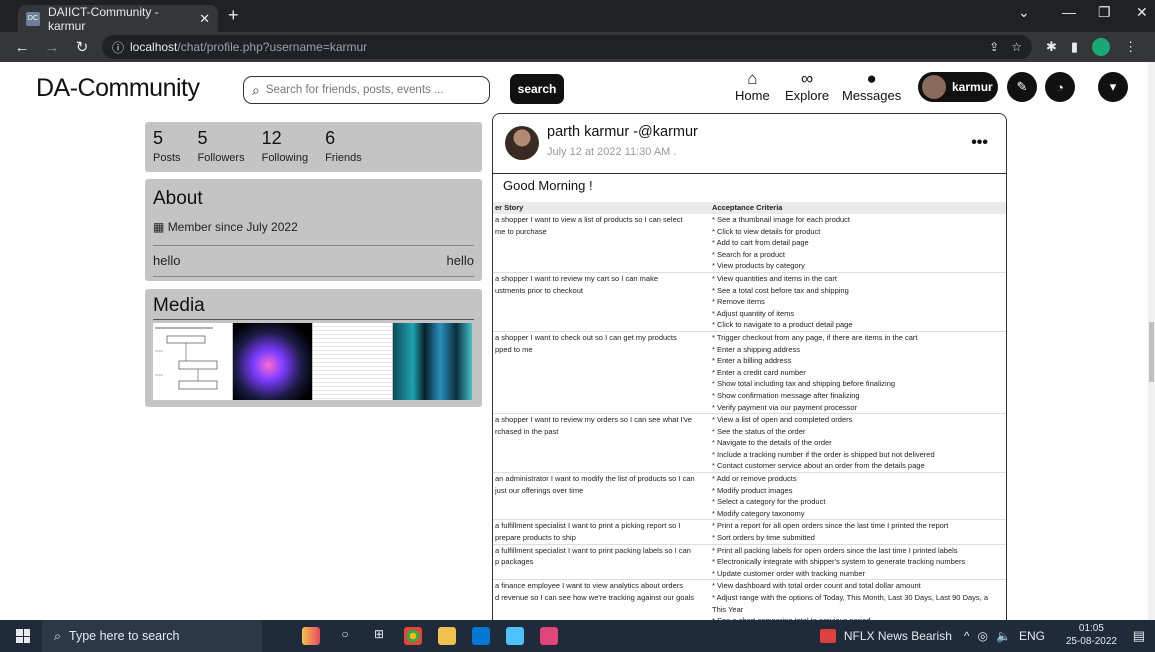 Image resolution: width=1155 pixels, height=652 pixels. What do you see at coordinates (481, 636) in the screenshot?
I see `mail-icon` at bounding box center [481, 636].